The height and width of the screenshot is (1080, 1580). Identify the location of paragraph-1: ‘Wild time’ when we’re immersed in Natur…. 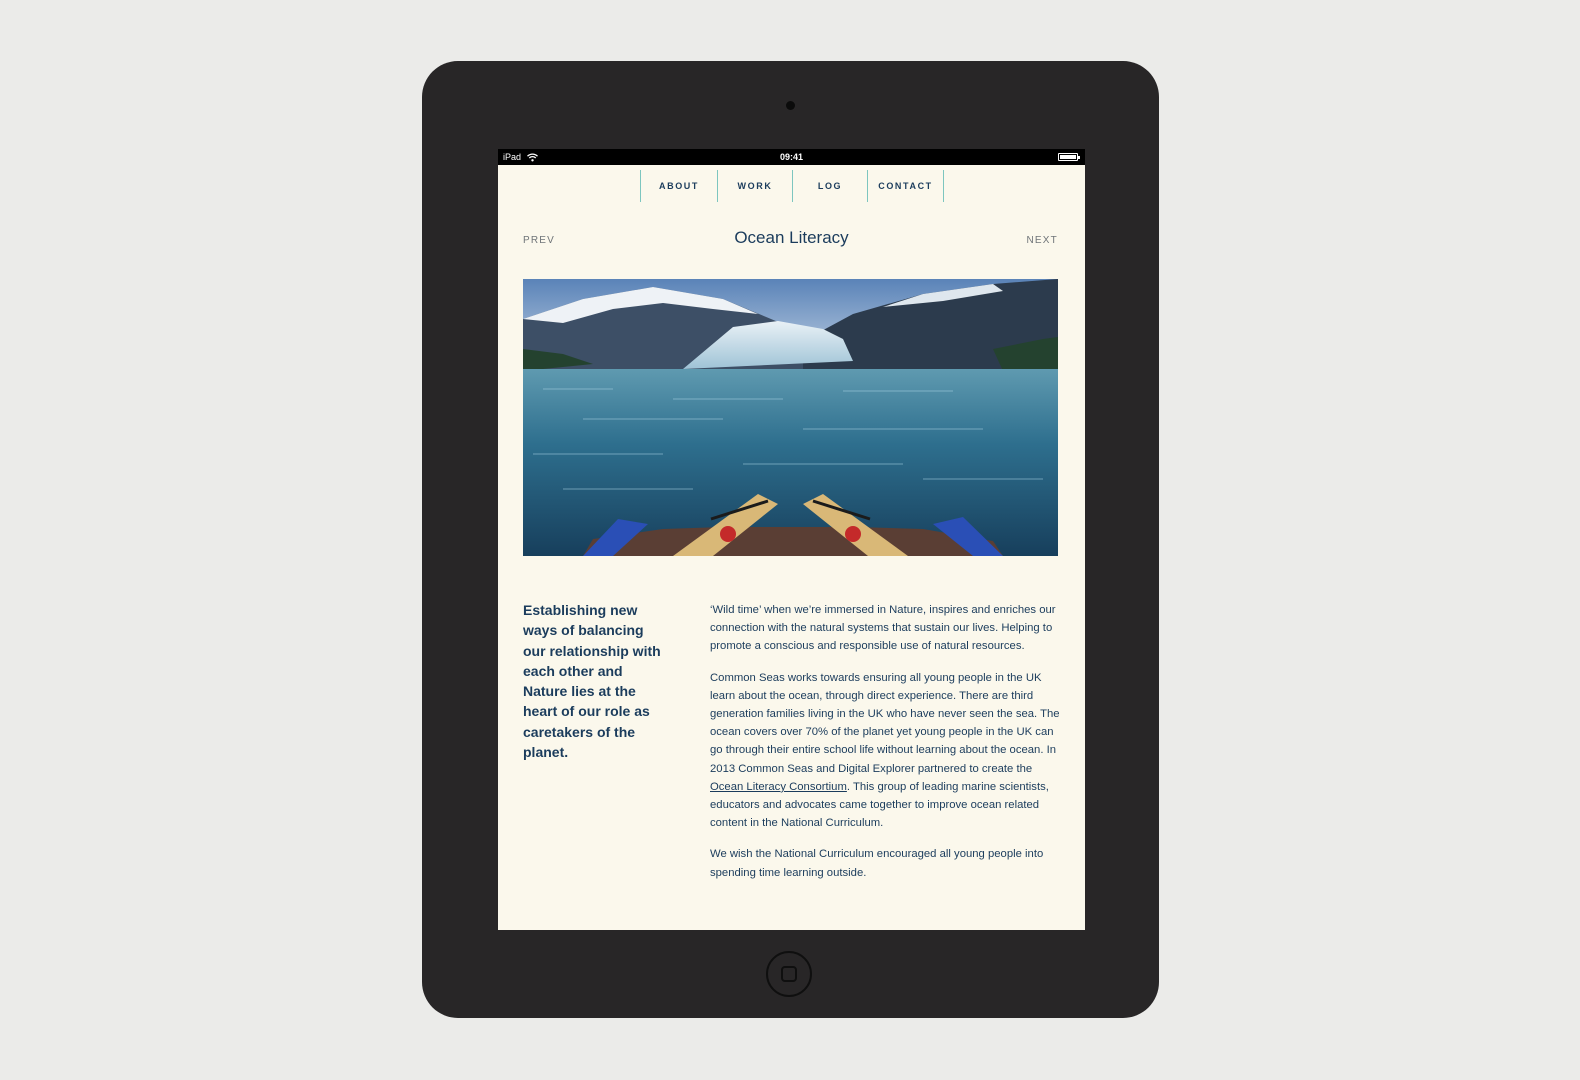
(883, 628).